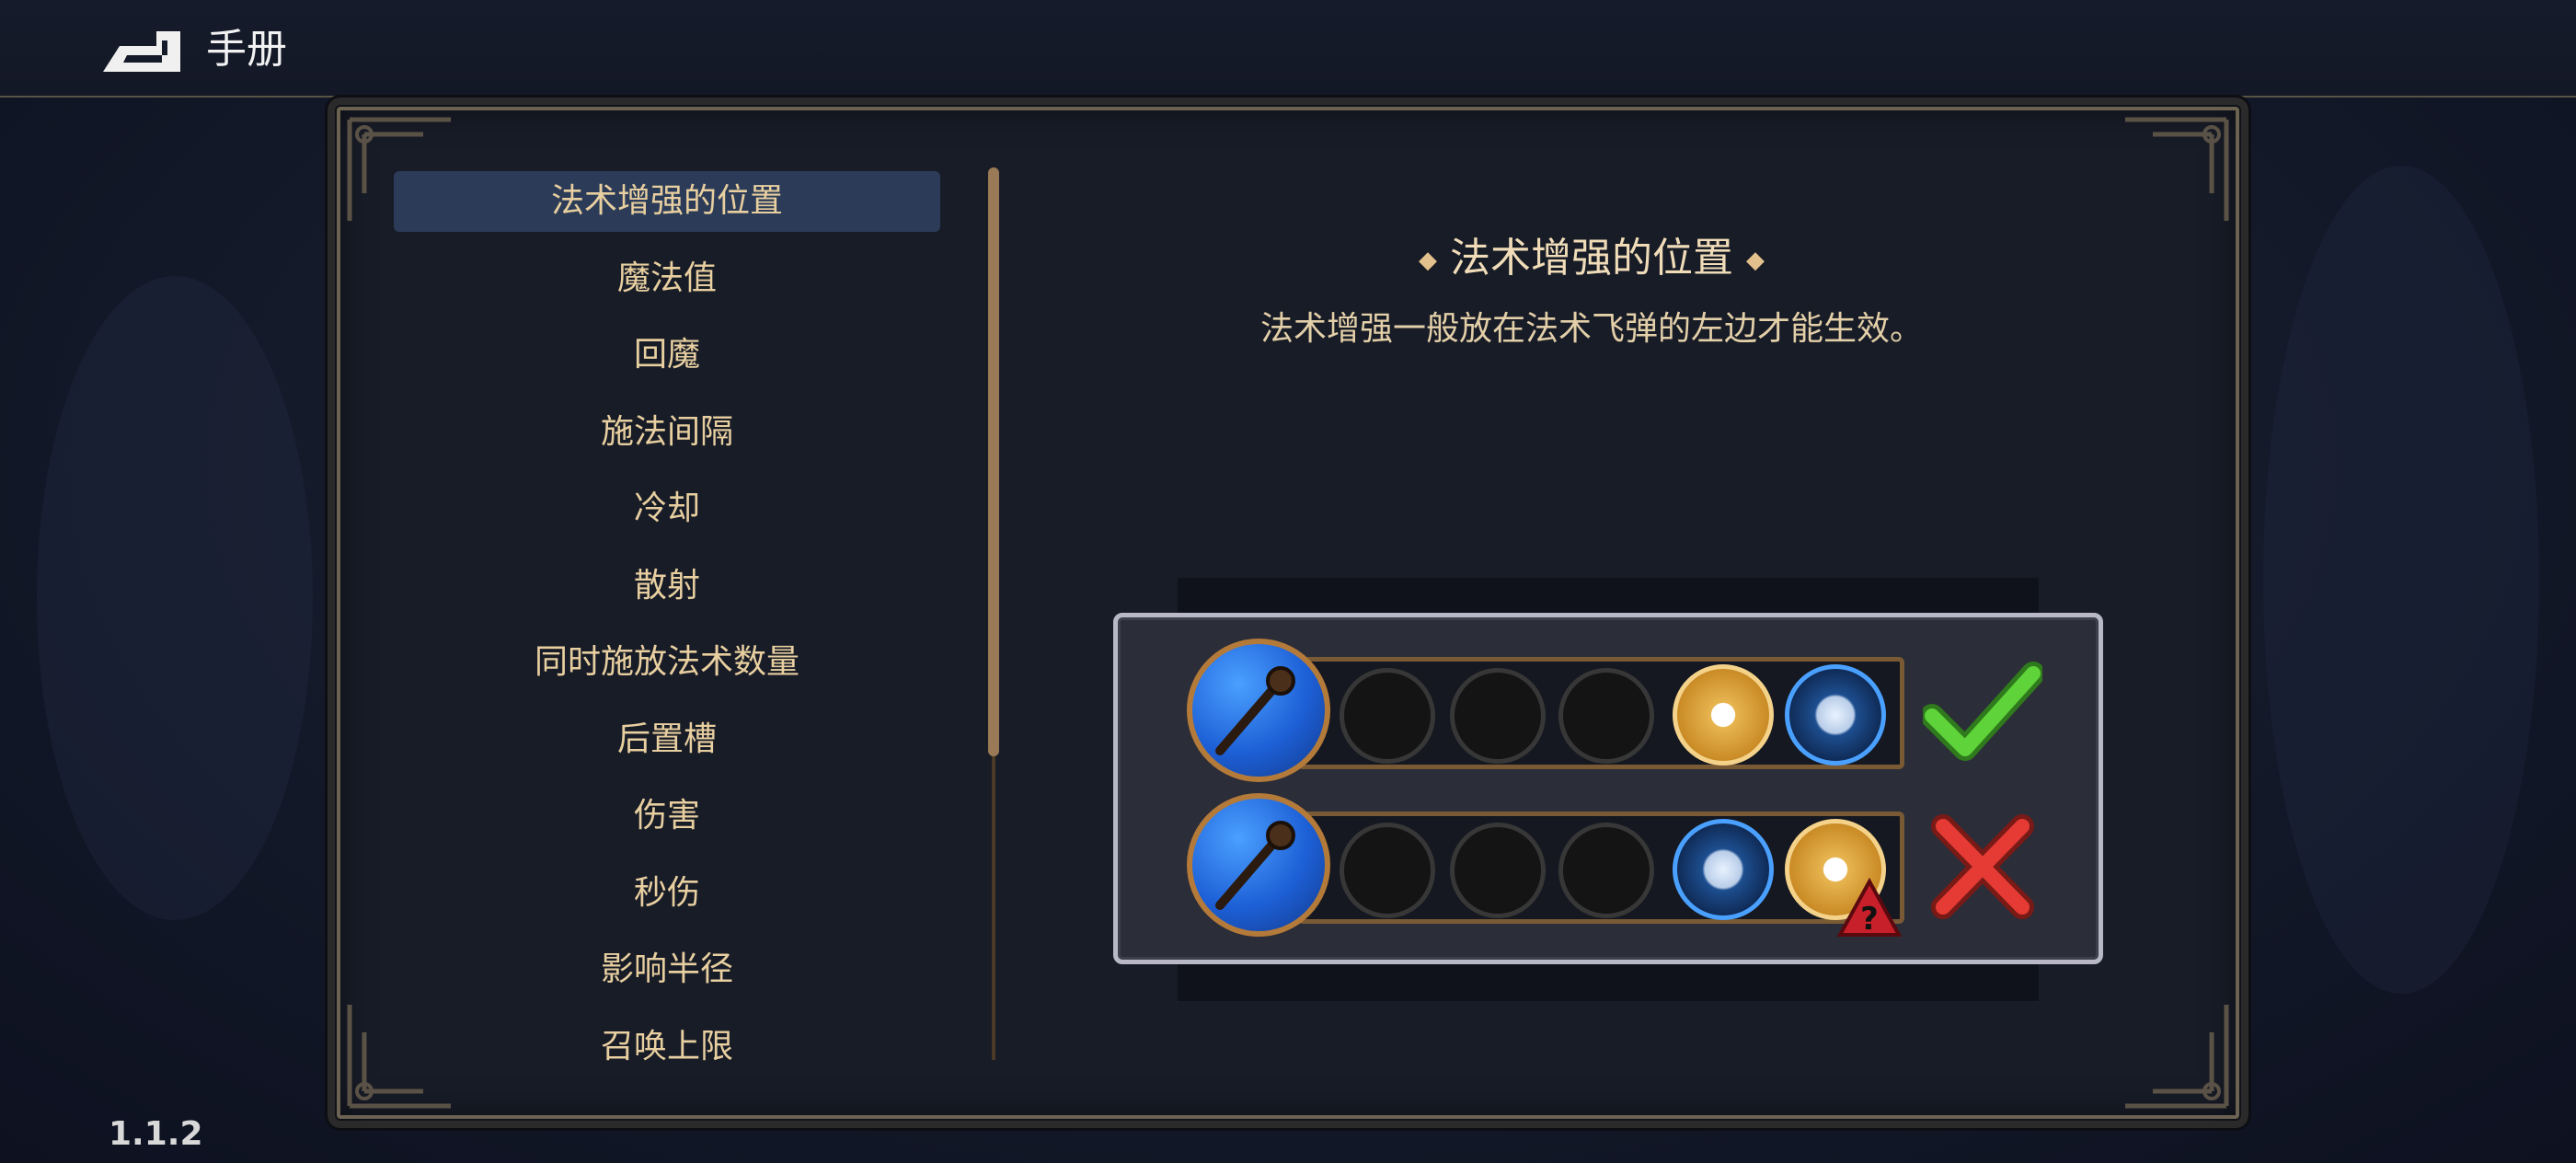 Image resolution: width=2576 pixels, height=1163 pixels. I want to click on content-heading: ◆ 法术增强的位置 ◆, so click(1592, 254).